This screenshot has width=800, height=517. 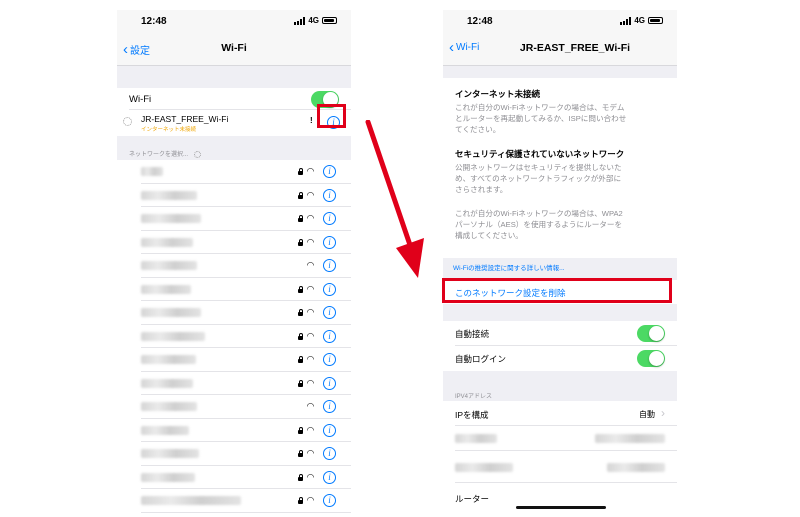 What do you see at coordinates (313, 20) in the screenshot?
I see `network-type: 4G` at bounding box center [313, 20].